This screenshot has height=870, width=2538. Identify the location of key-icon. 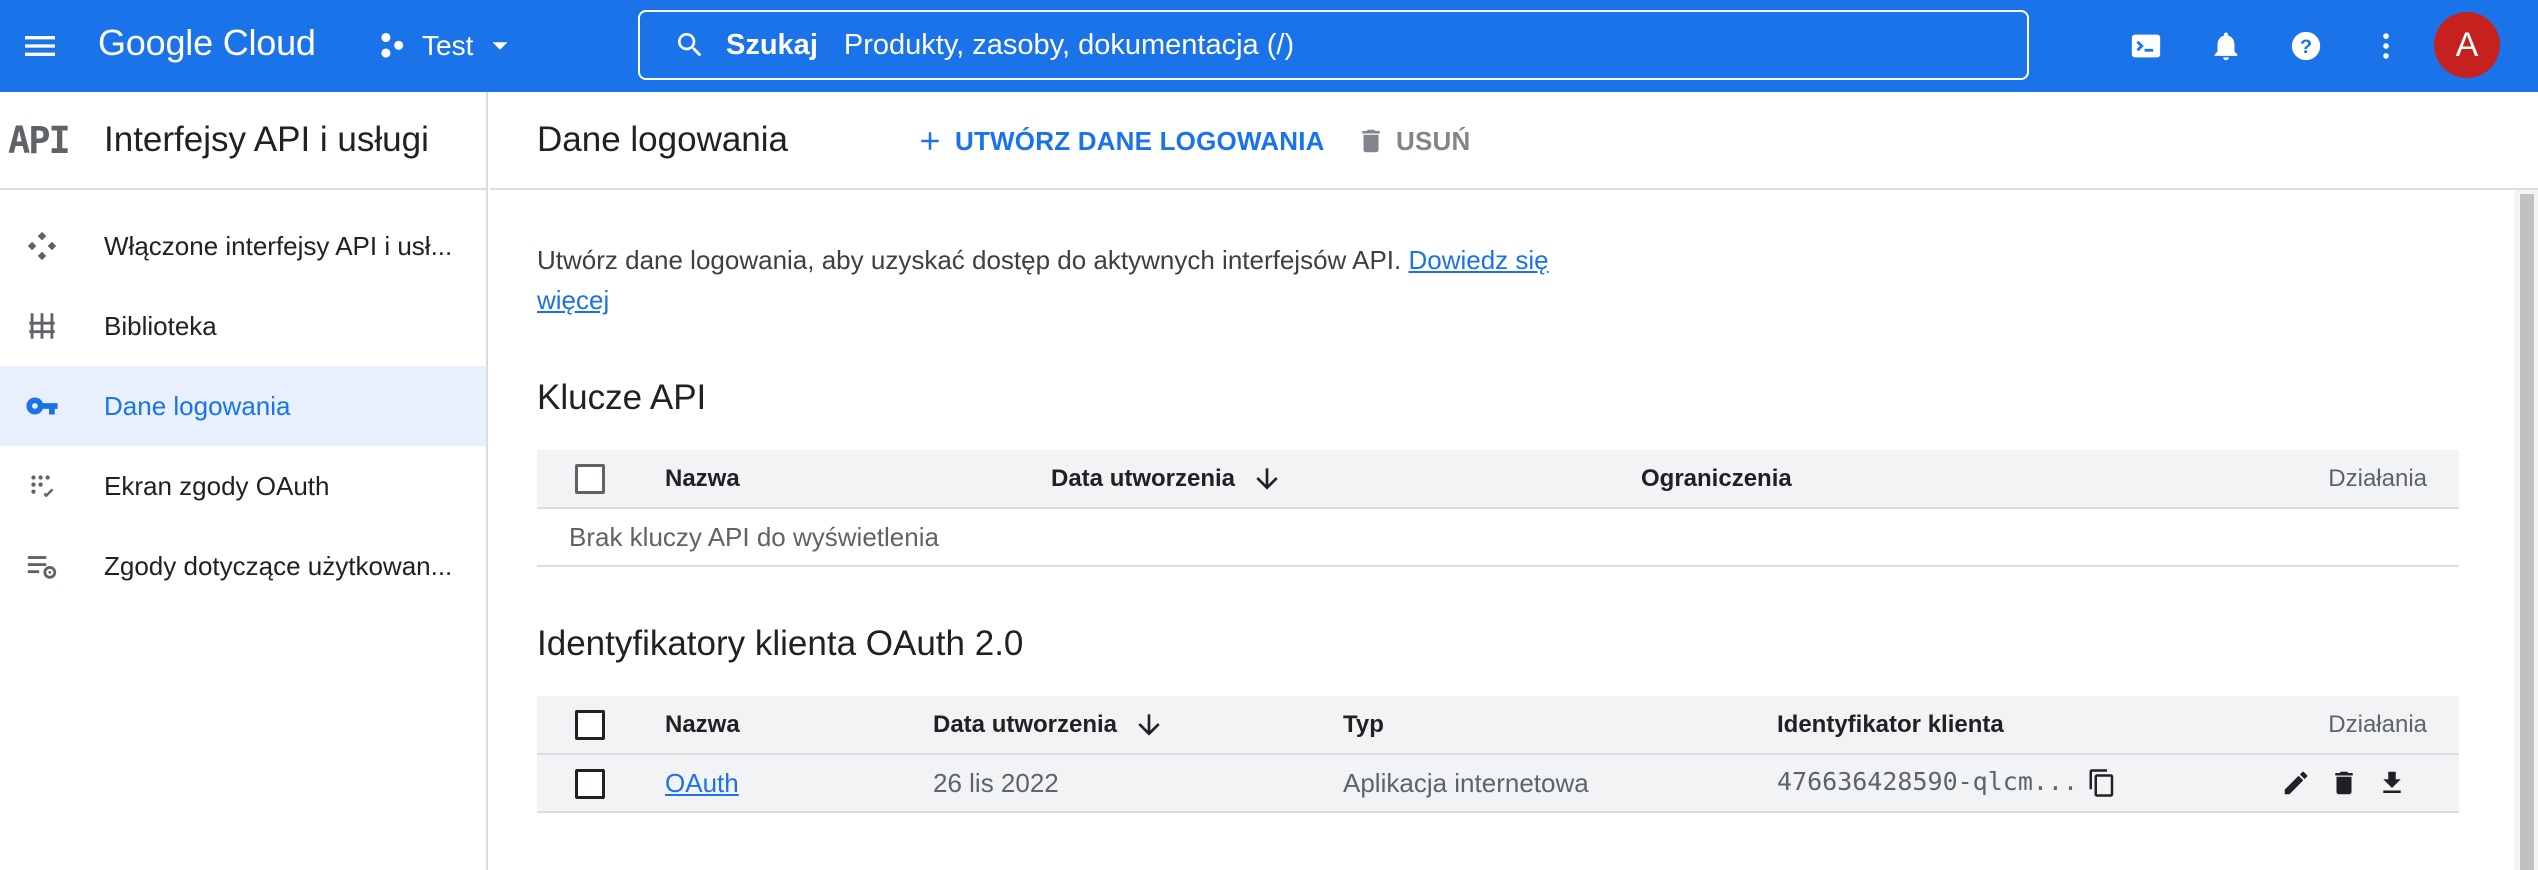
(52, 406).